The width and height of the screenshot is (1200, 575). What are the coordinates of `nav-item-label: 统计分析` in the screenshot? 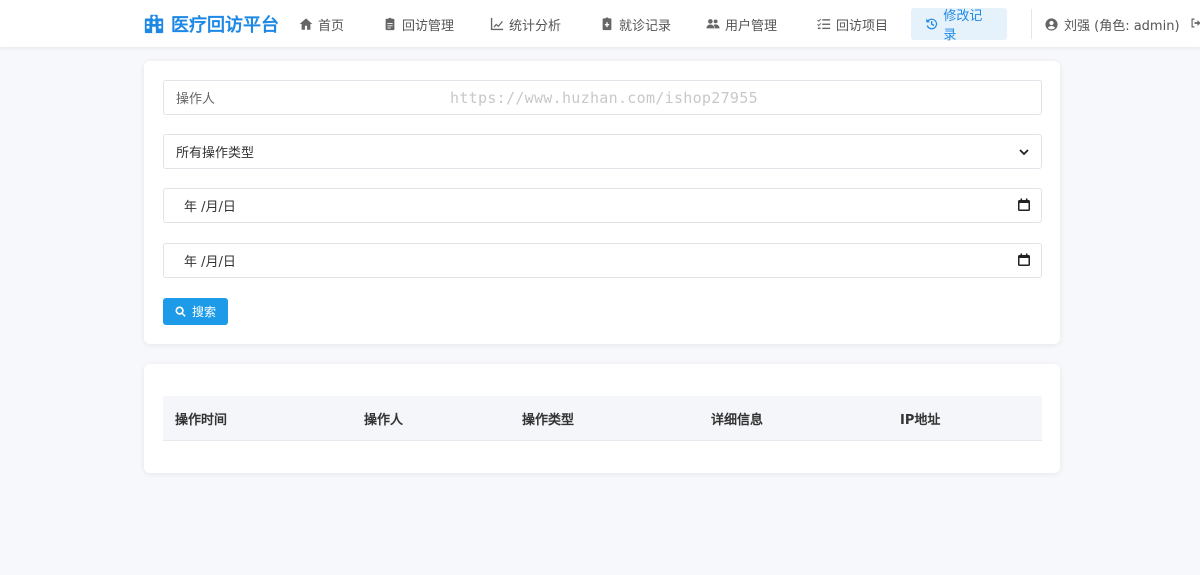 It's located at (535, 26).